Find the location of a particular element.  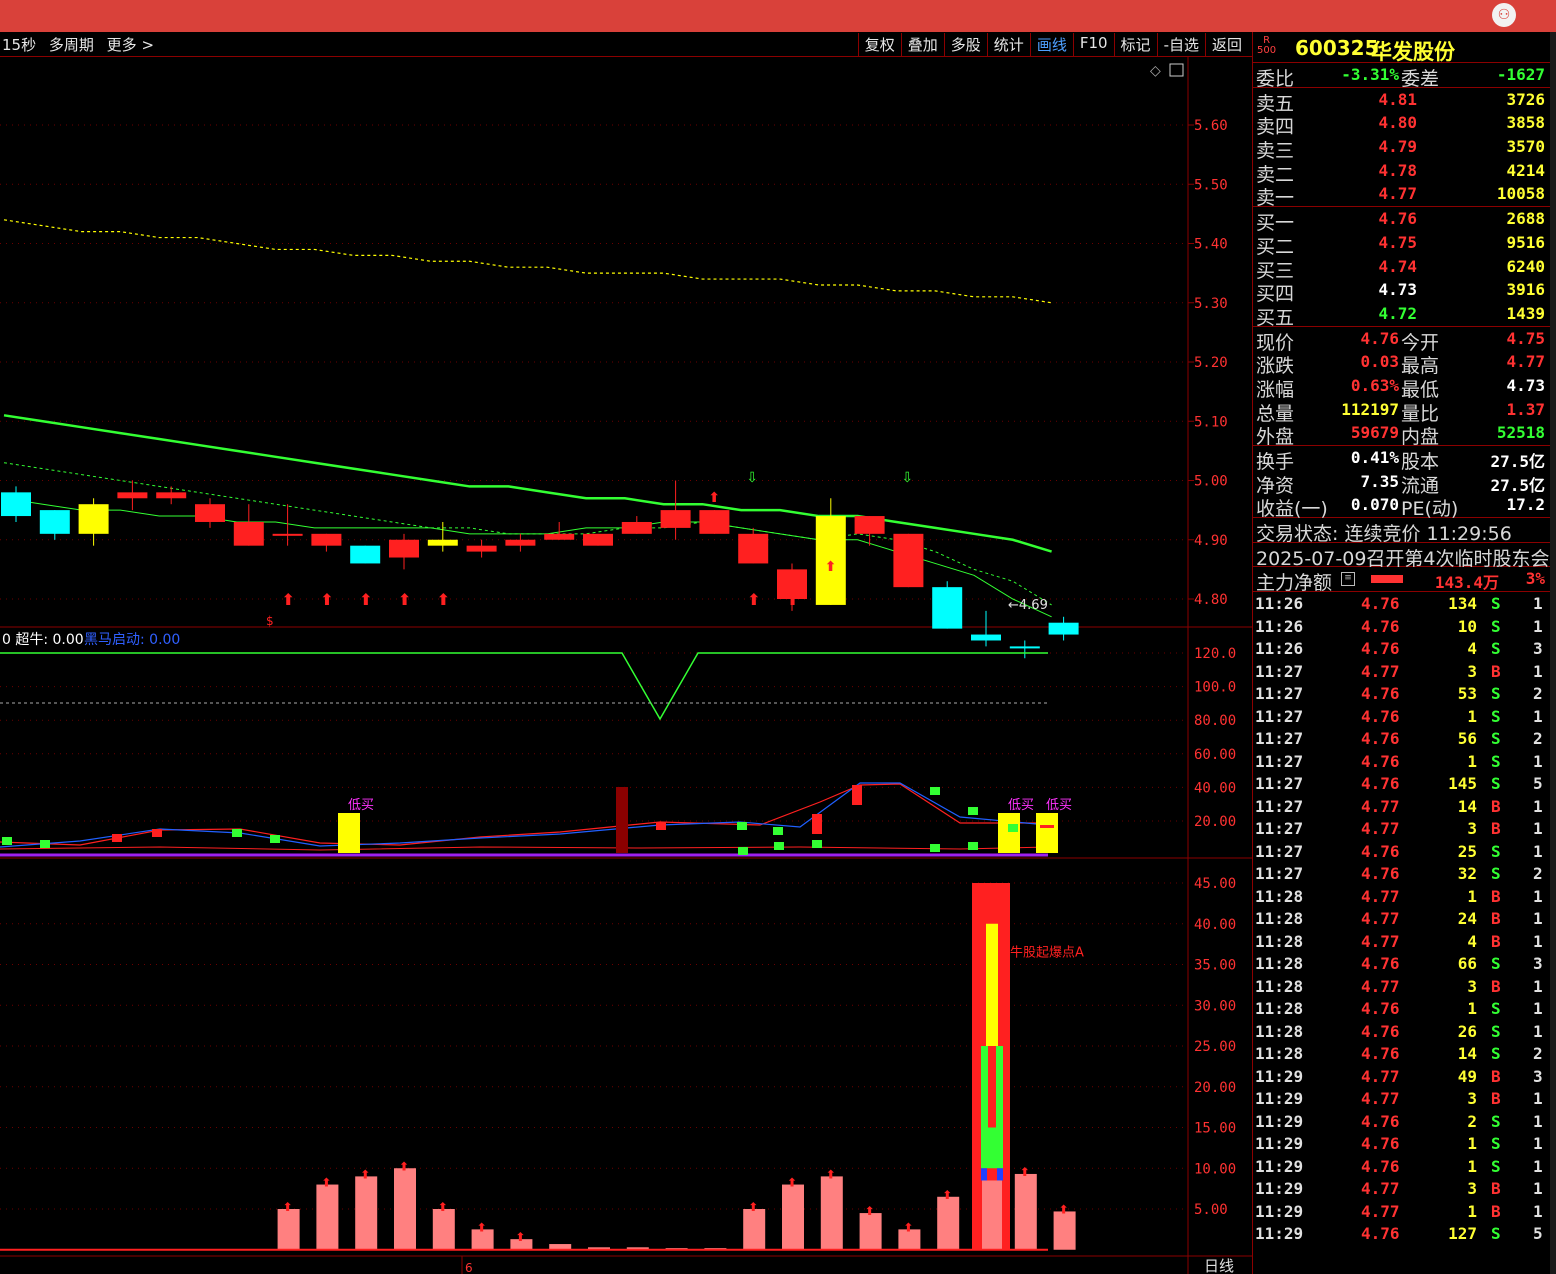

tick-count: 5 is located at coordinates (1538, 784).